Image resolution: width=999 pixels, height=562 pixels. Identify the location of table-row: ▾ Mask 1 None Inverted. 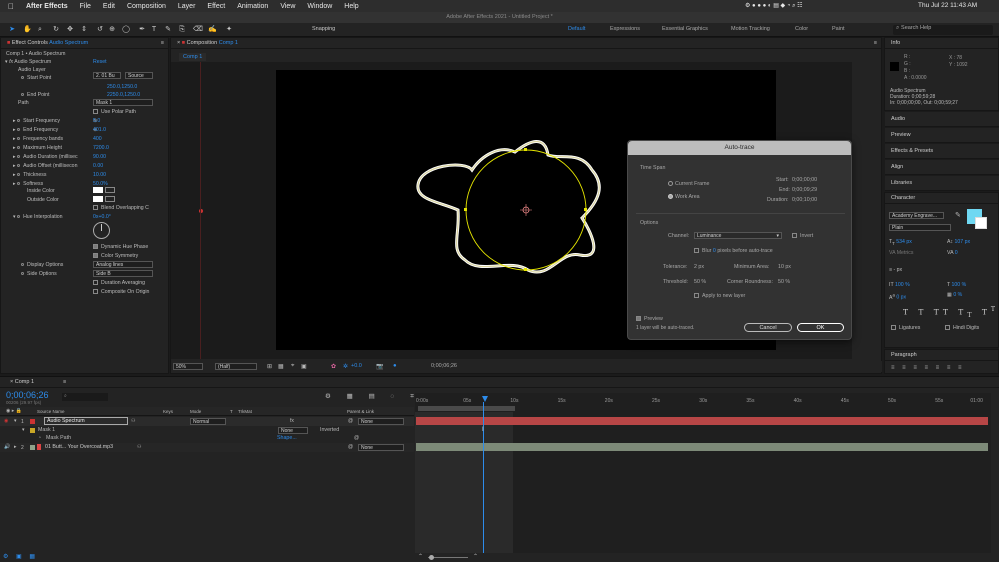
(207, 430).